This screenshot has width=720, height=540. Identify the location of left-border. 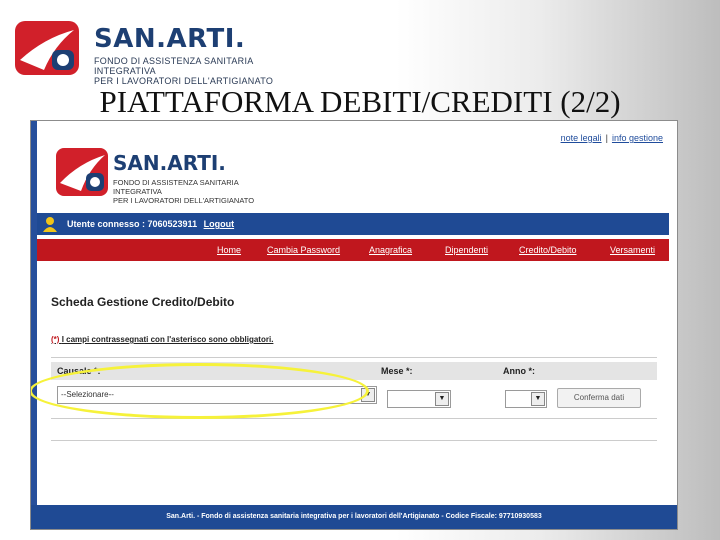
(34, 325).